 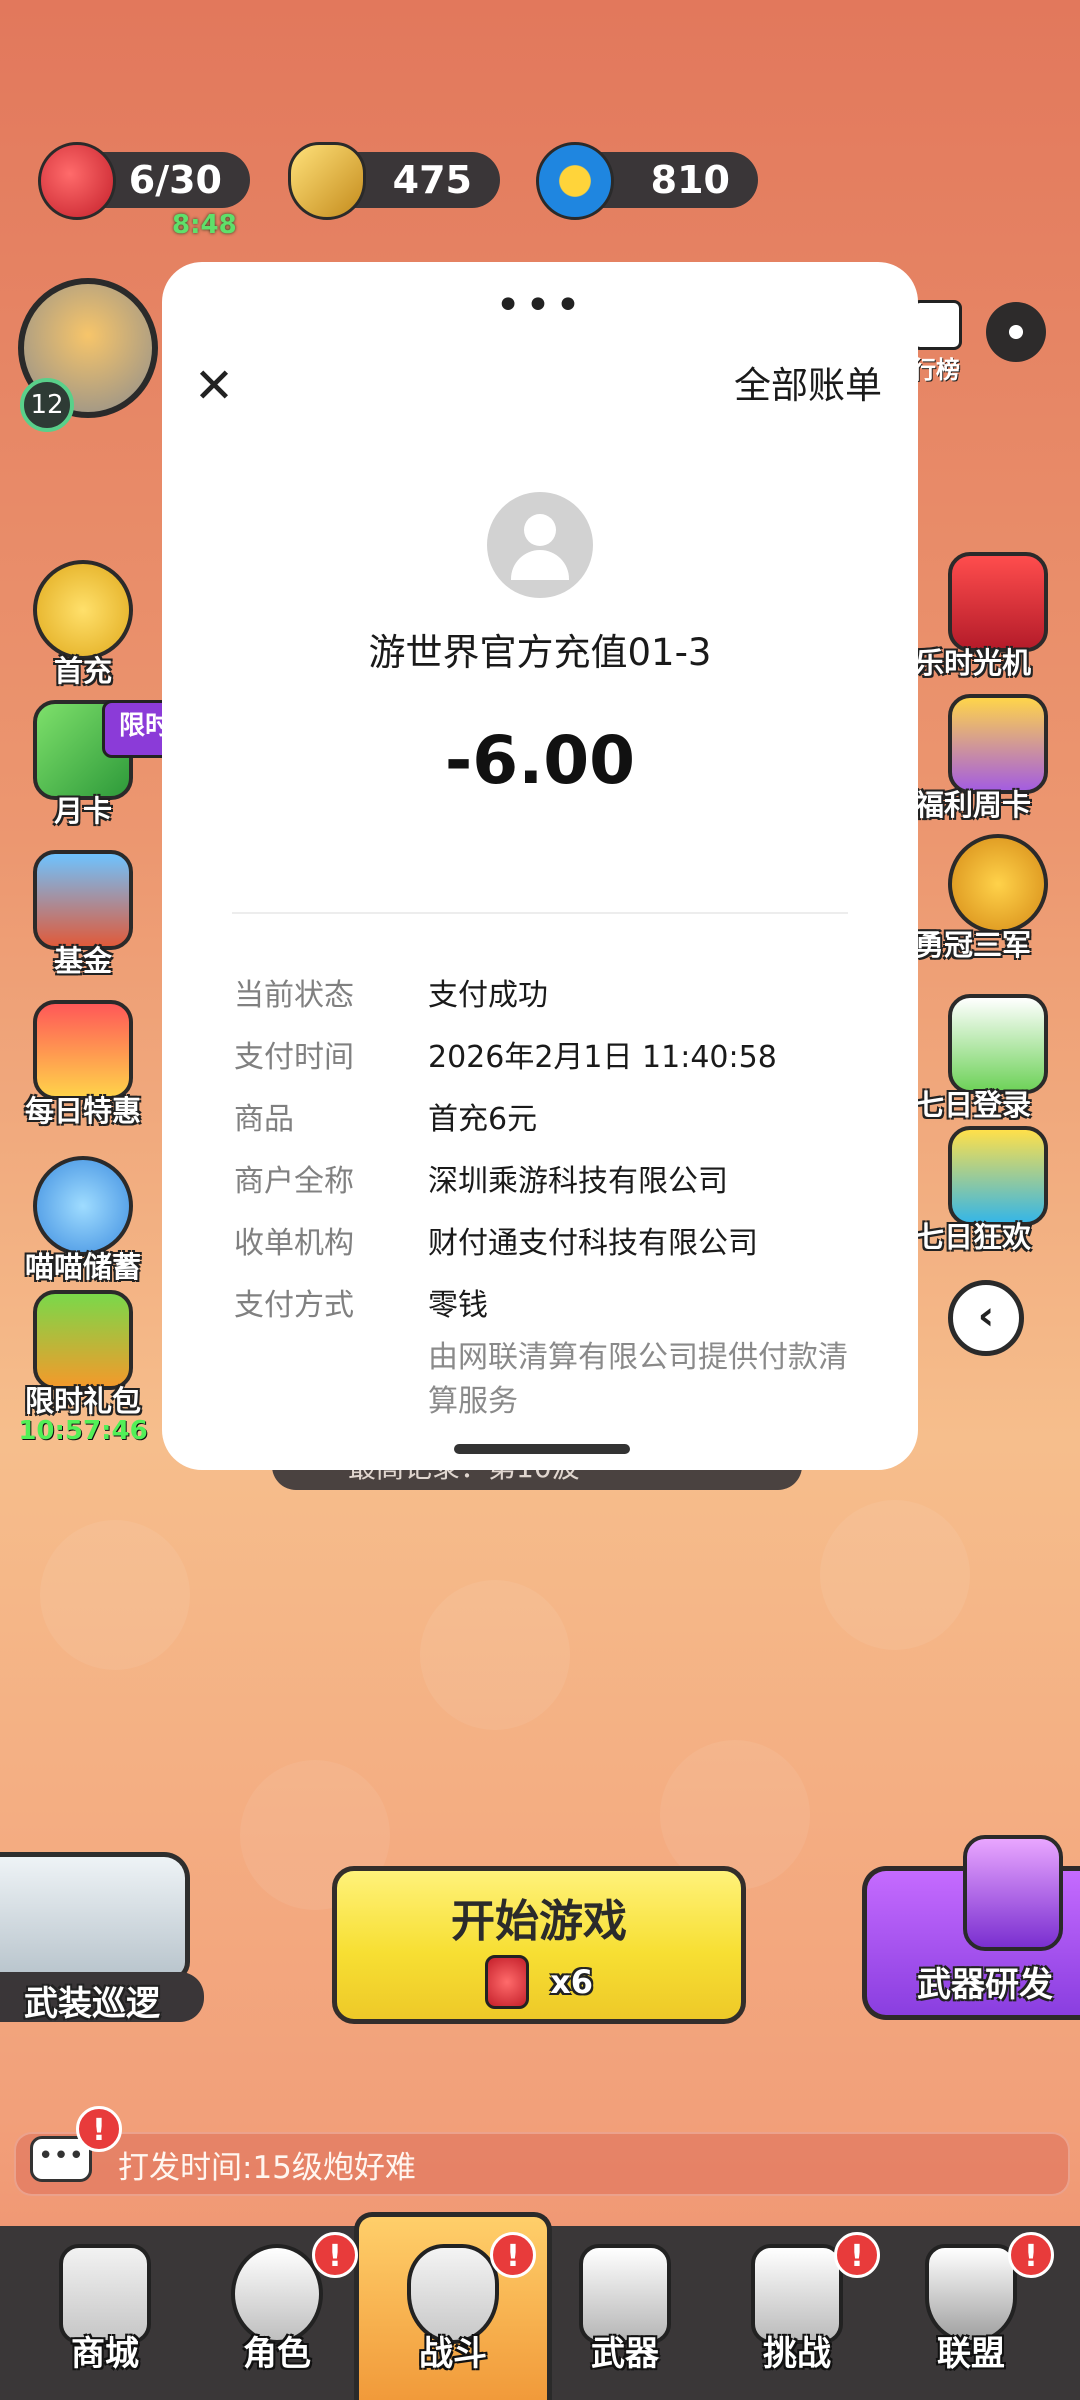 What do you see at coordinates (83, 900) in the screenshot?
I see `treasure-chest-icon` at bounding box center [83, 900].